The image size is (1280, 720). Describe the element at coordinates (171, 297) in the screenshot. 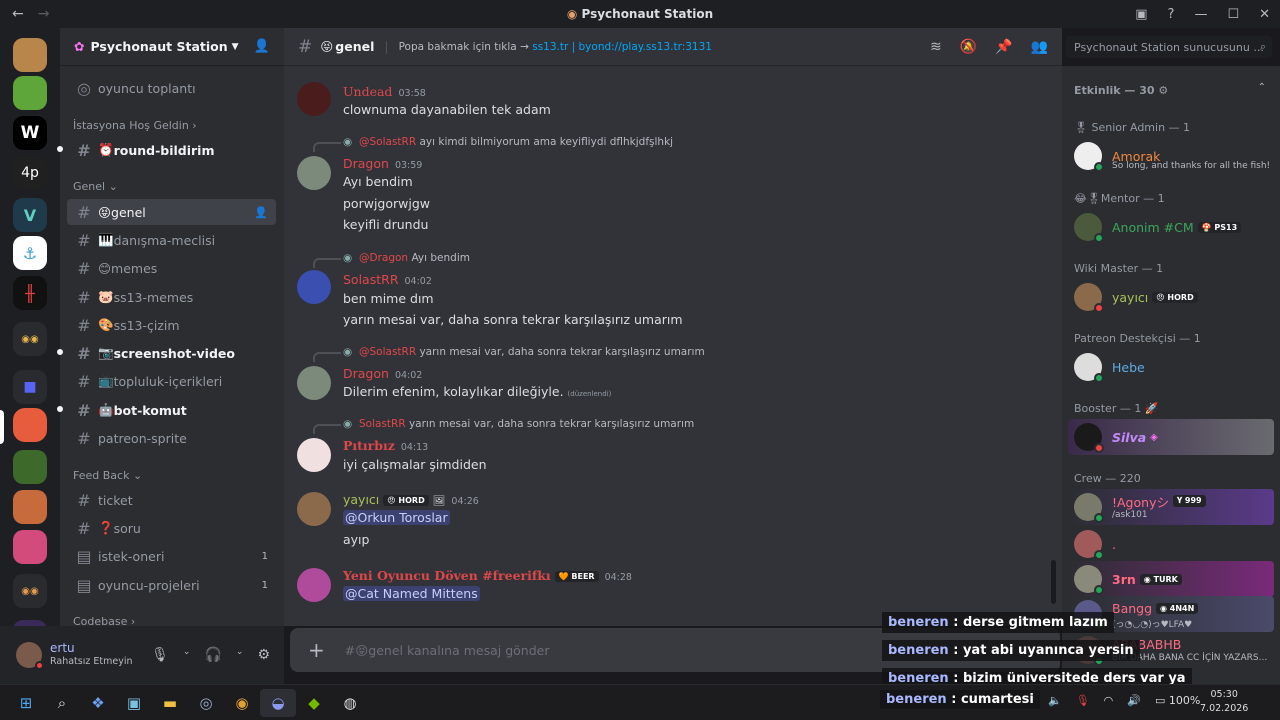

I see `channel-ss13-memes: # 🐷 ss13-memes` at that location.